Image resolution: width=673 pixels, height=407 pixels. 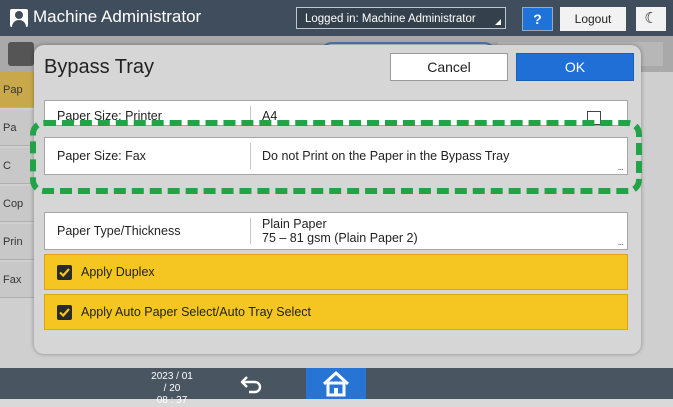 What do you see at coordinates (449, 67) in the screenshot?
I see `cancel-button: Cancel` at bounding box center [449, 67].